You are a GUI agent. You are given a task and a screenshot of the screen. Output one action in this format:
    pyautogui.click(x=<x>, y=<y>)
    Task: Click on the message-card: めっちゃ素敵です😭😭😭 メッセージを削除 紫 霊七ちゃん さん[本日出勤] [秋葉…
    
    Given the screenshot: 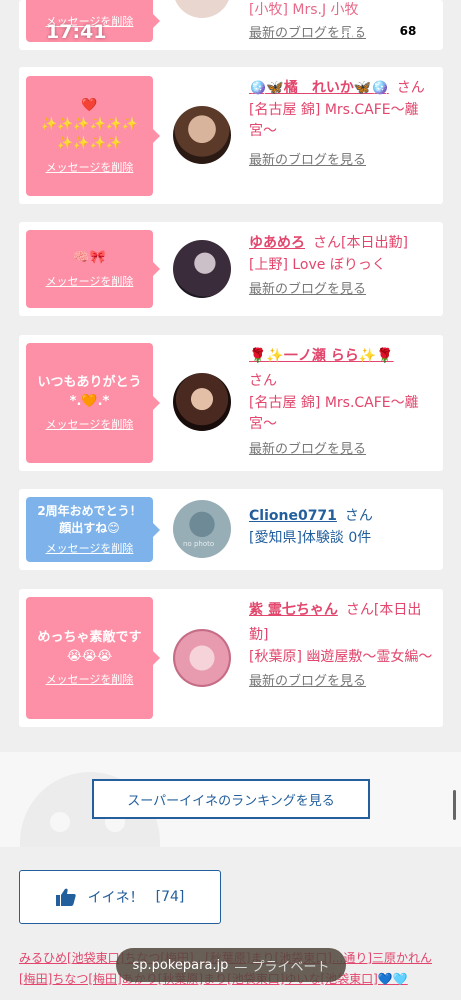 What is the action you would take?
    pyautogui.click(x=231, y=658)
    